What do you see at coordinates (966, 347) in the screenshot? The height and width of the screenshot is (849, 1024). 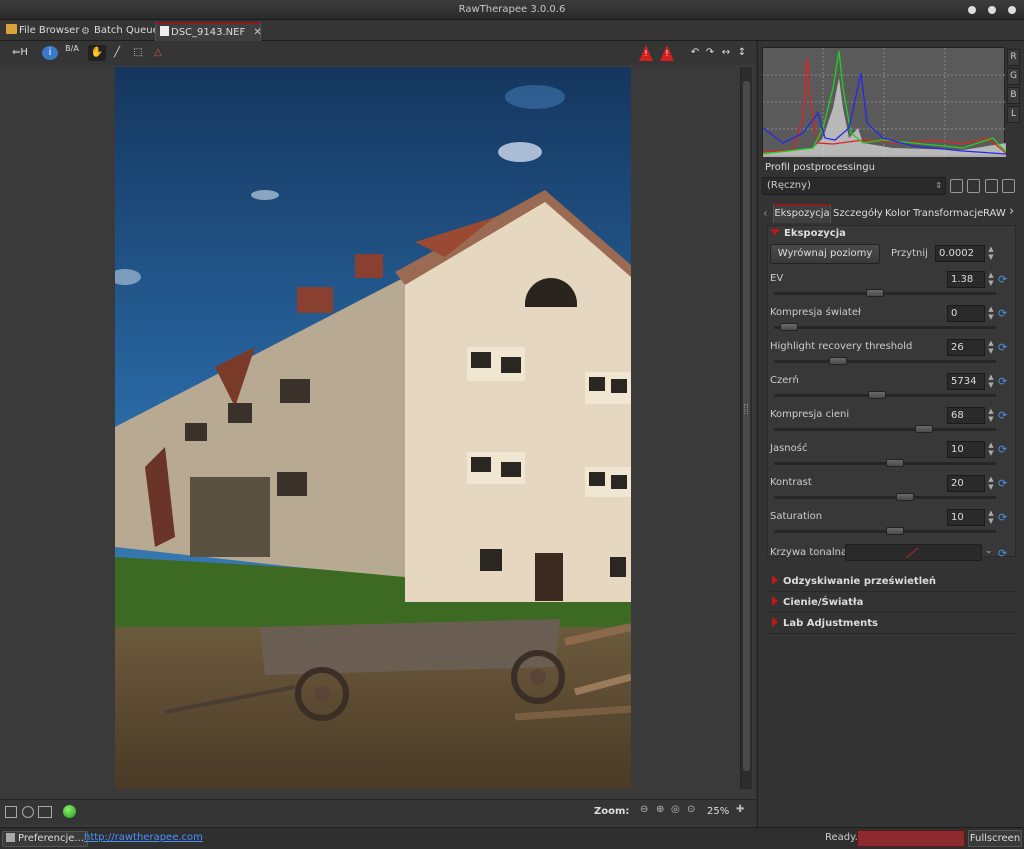 I see `slider-value-input: 26` at bounding box center [966, 347].